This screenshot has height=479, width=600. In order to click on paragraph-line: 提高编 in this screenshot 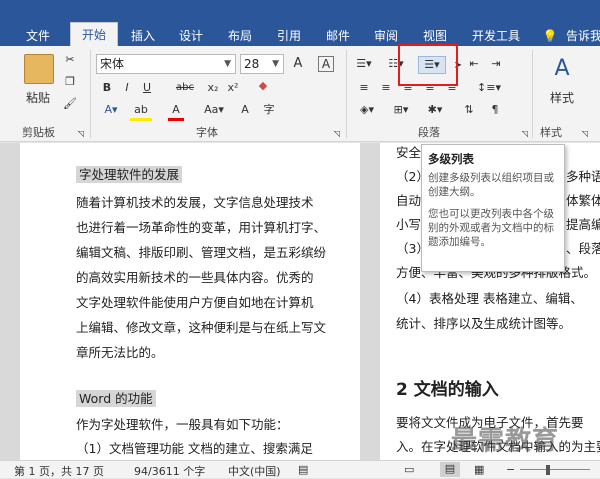, I will do `click(583, 224)`.